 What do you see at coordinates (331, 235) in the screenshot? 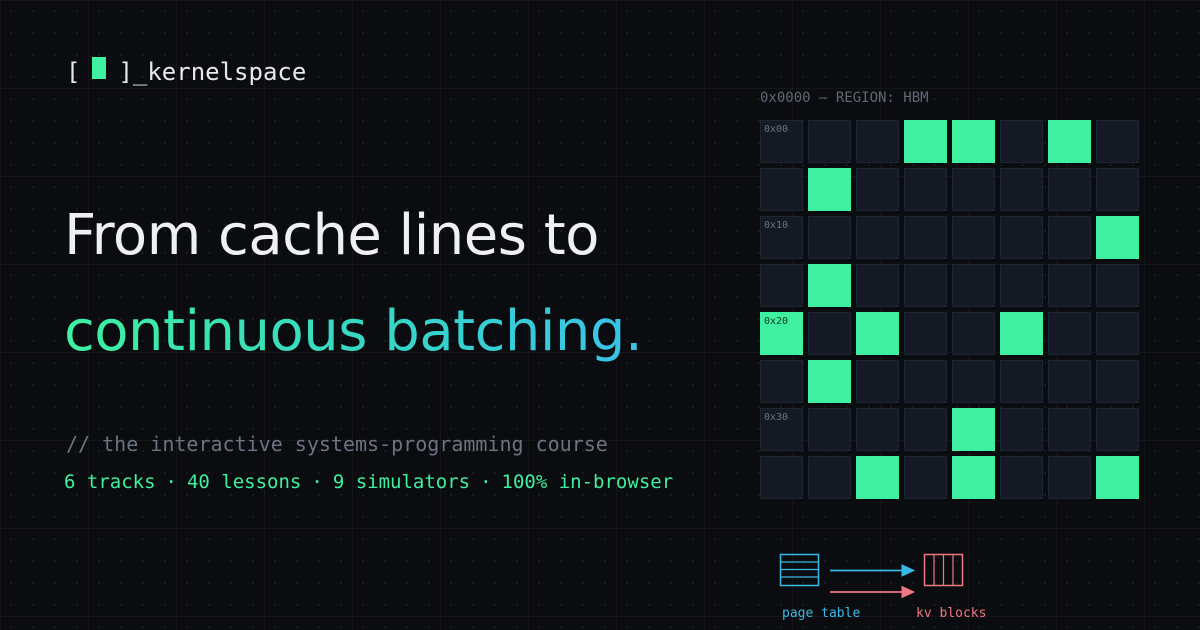
I see `headline-line-1: From cache lines to` at bounding box center [331, 235].